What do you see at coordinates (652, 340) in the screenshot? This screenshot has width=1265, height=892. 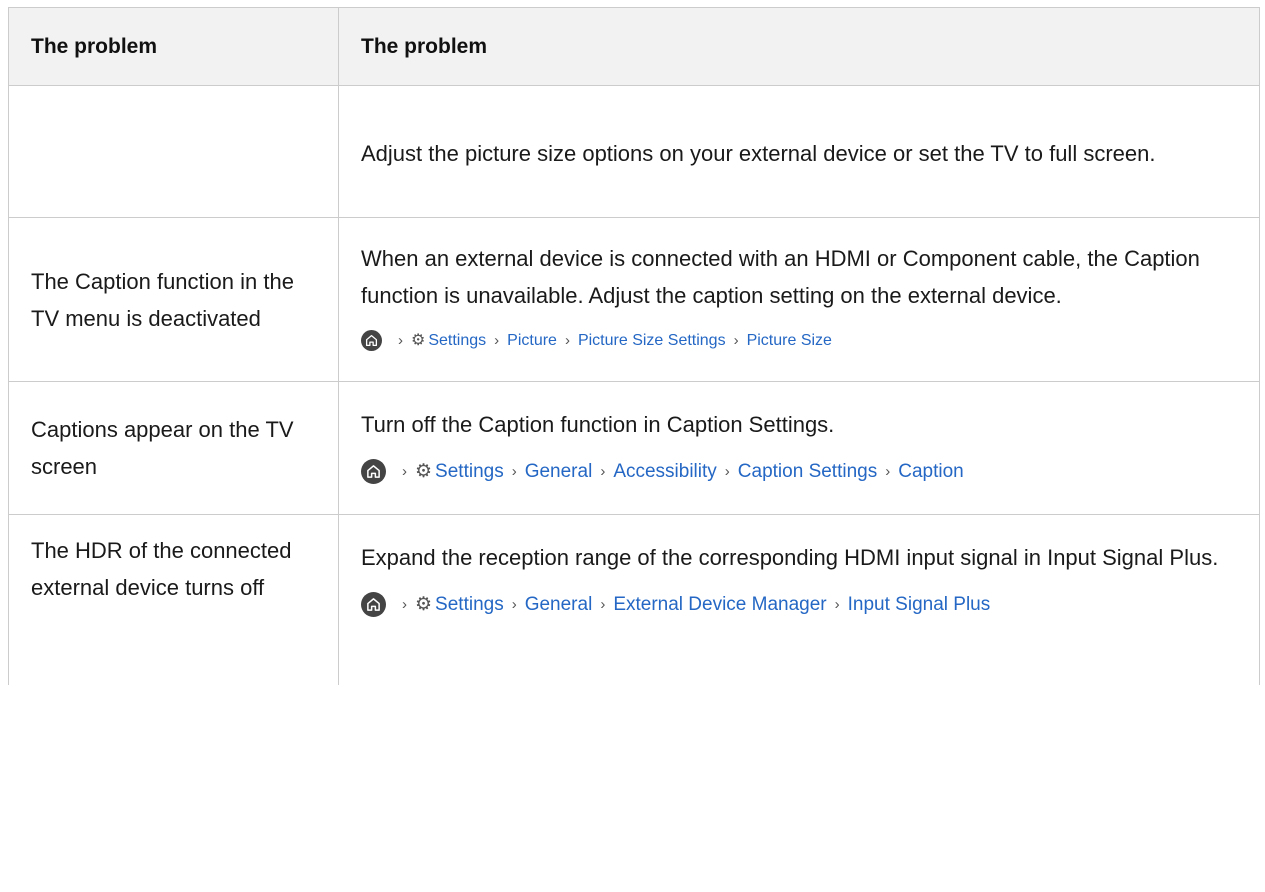 I see `menu-path-item: Picture Size Settings` at bounding box center [652, 340].